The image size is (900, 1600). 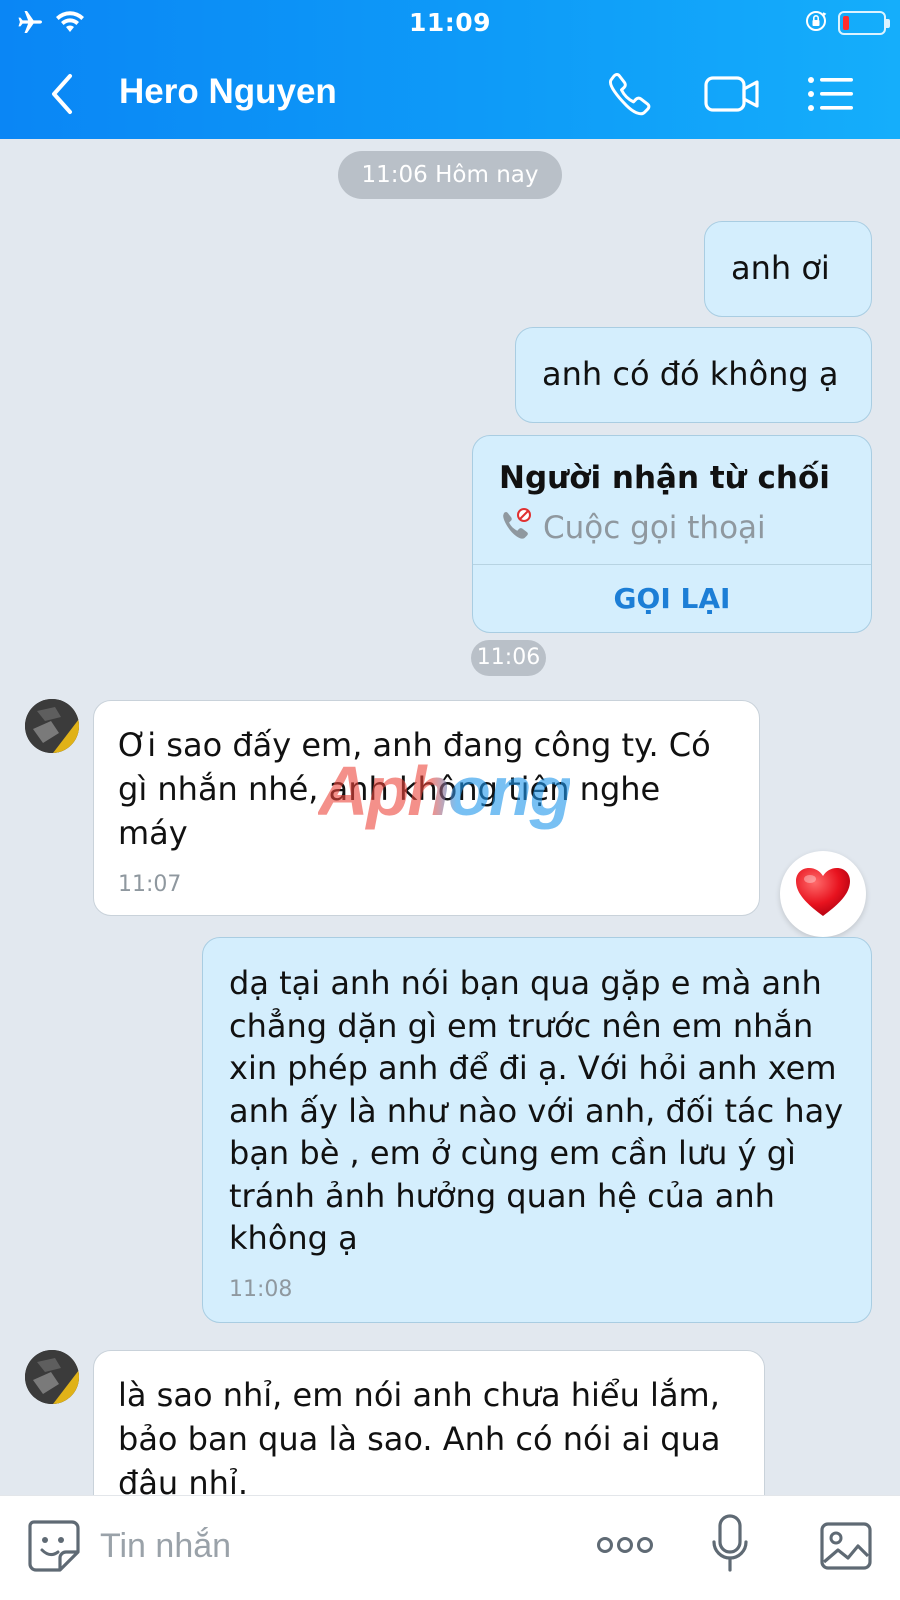 What do you see at coordinates (450, 175) in the screenshot?
I see `date-separator: 11:06 Hôm nay` at bounding box center [450, 175].